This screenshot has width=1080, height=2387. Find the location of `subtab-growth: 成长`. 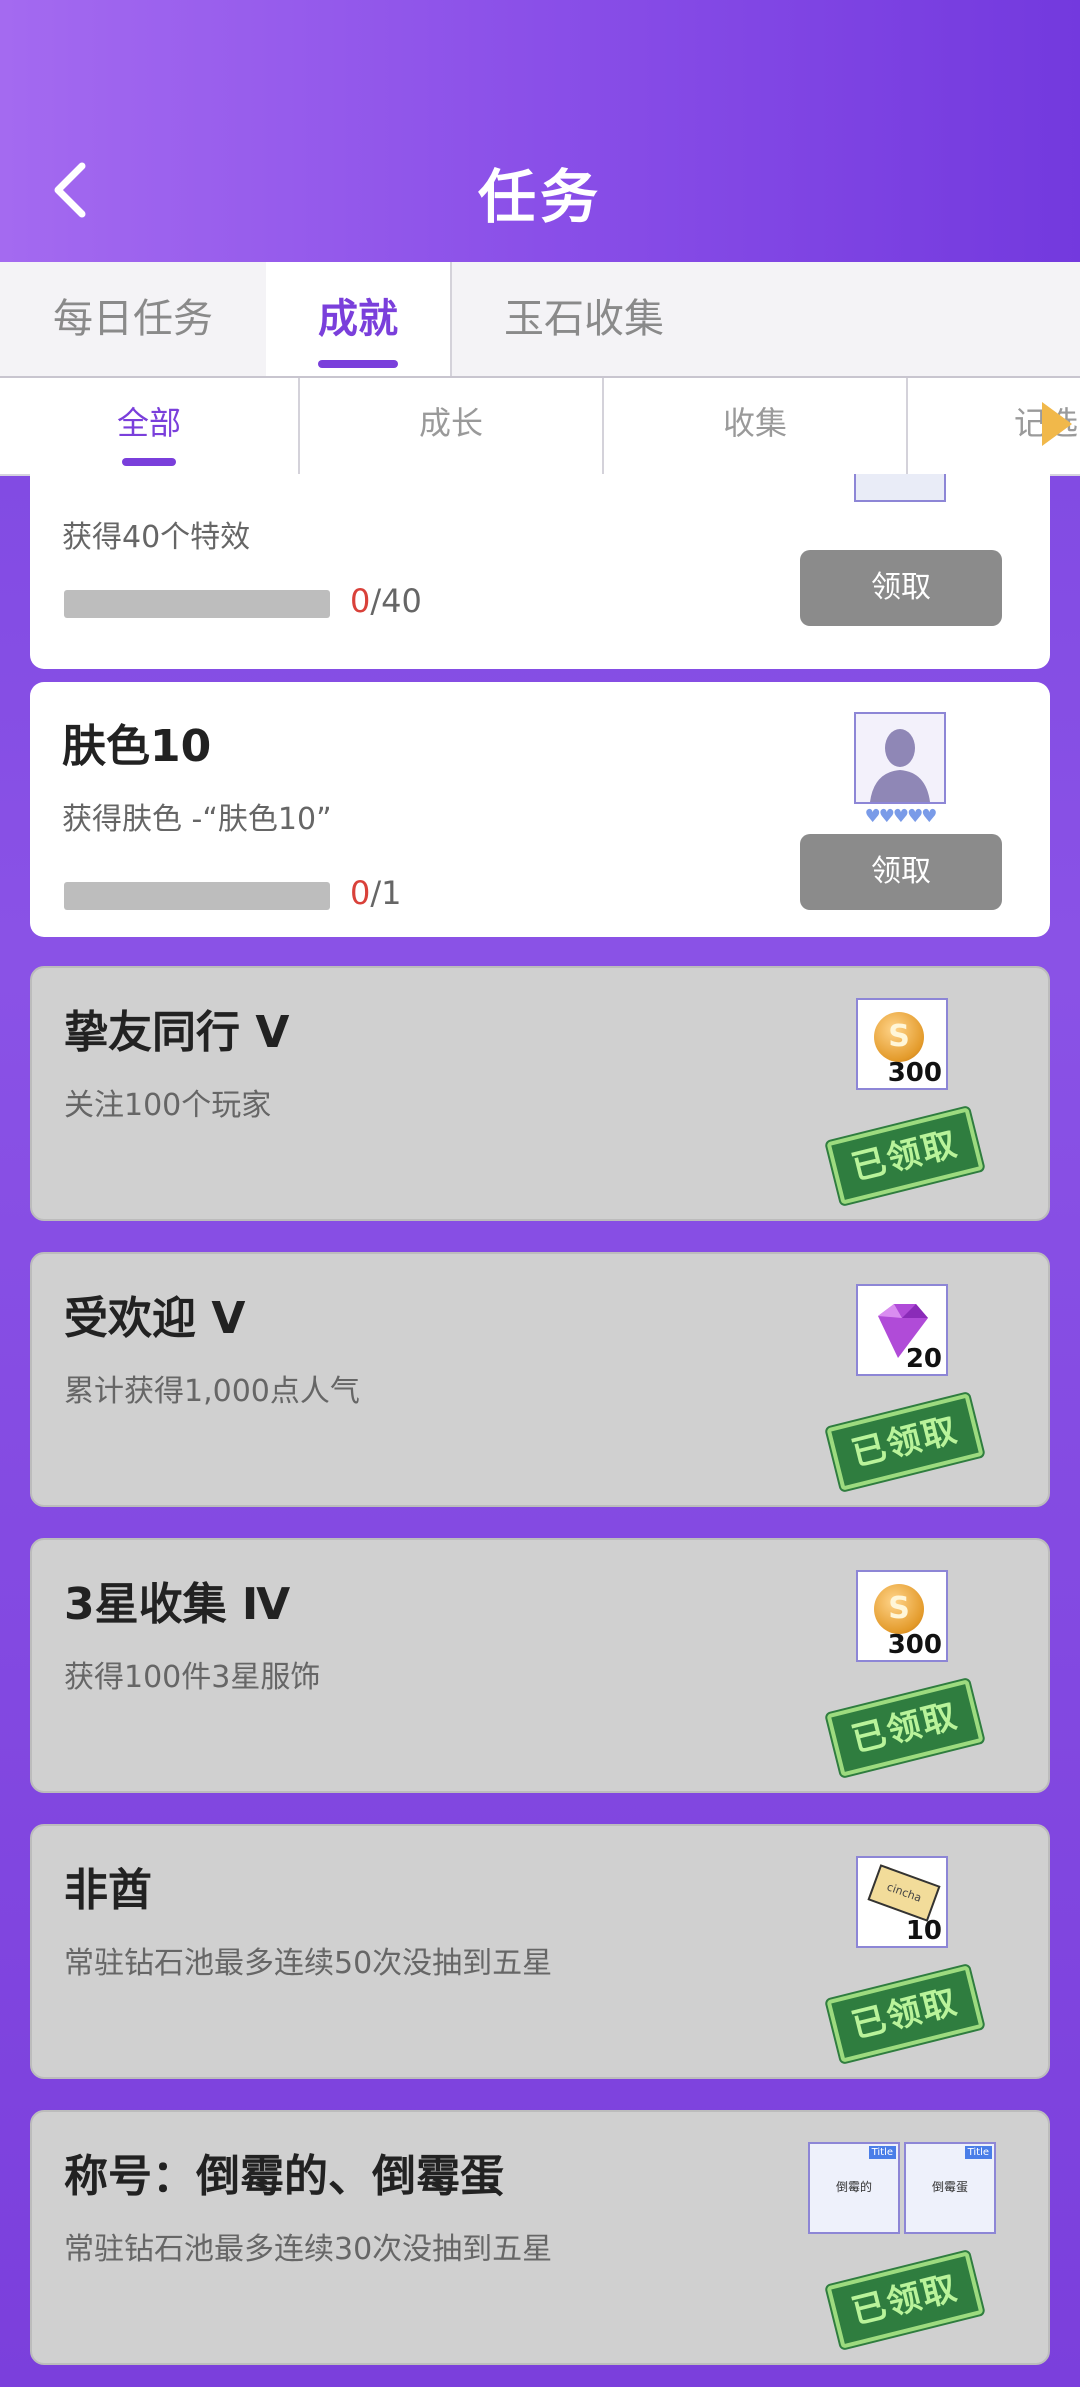

subtab-growth: 成长 is located at coordinates (452, 426).